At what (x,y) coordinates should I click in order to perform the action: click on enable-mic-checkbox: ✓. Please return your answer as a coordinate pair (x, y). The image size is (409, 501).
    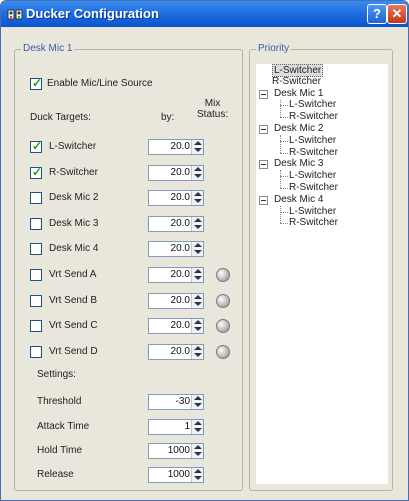
    Looking at the image, I should click on (36, 83).